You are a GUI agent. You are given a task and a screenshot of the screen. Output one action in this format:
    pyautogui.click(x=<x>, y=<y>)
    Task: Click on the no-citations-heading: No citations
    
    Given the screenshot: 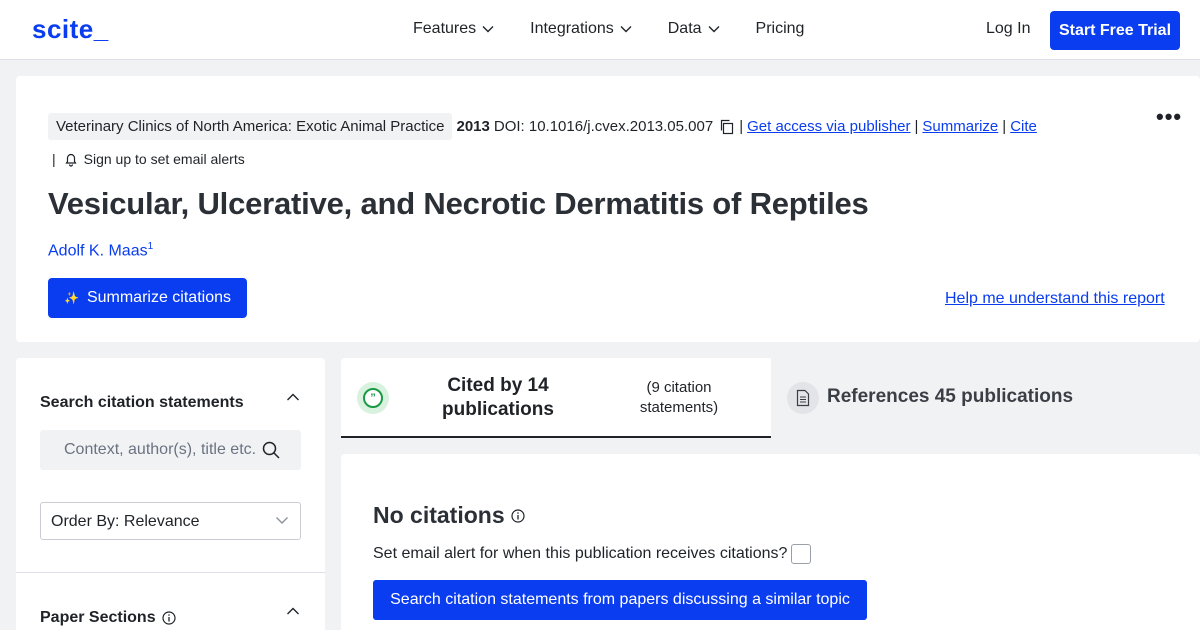 What is the action you would take?
    pyautogui.click(x=449, y=515)
    